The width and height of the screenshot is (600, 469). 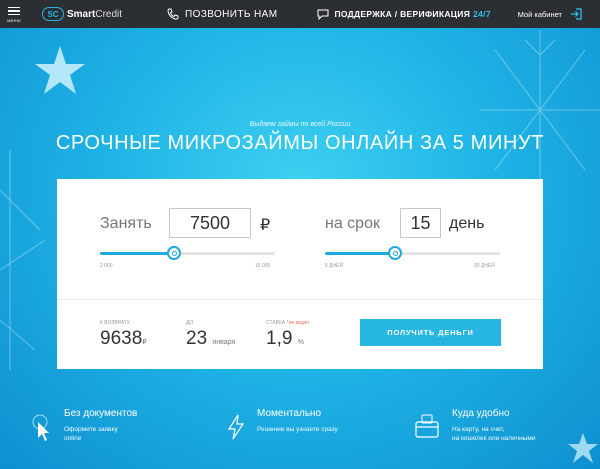 What do you see at coordinates (300, 299) in the screenshot?
I see `calculator-divider` at bounding box center [300, 299].